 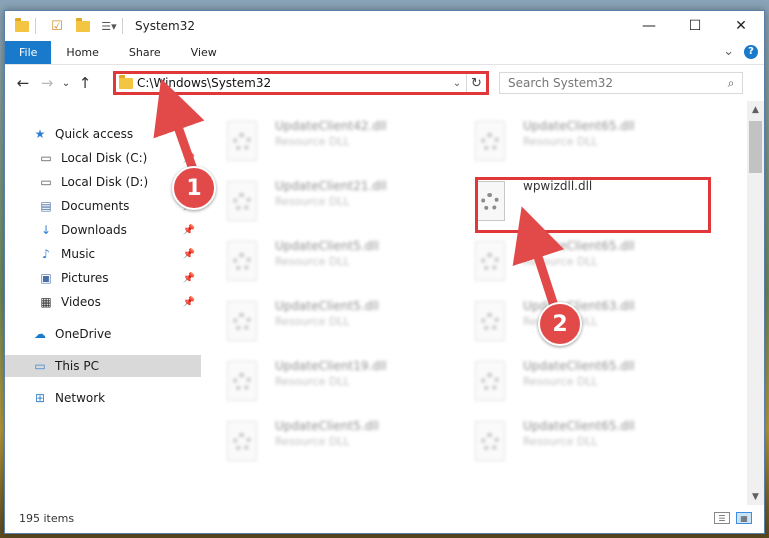 I want to click on sidebar-item-label: Downloads, so click(x=94, y=230).